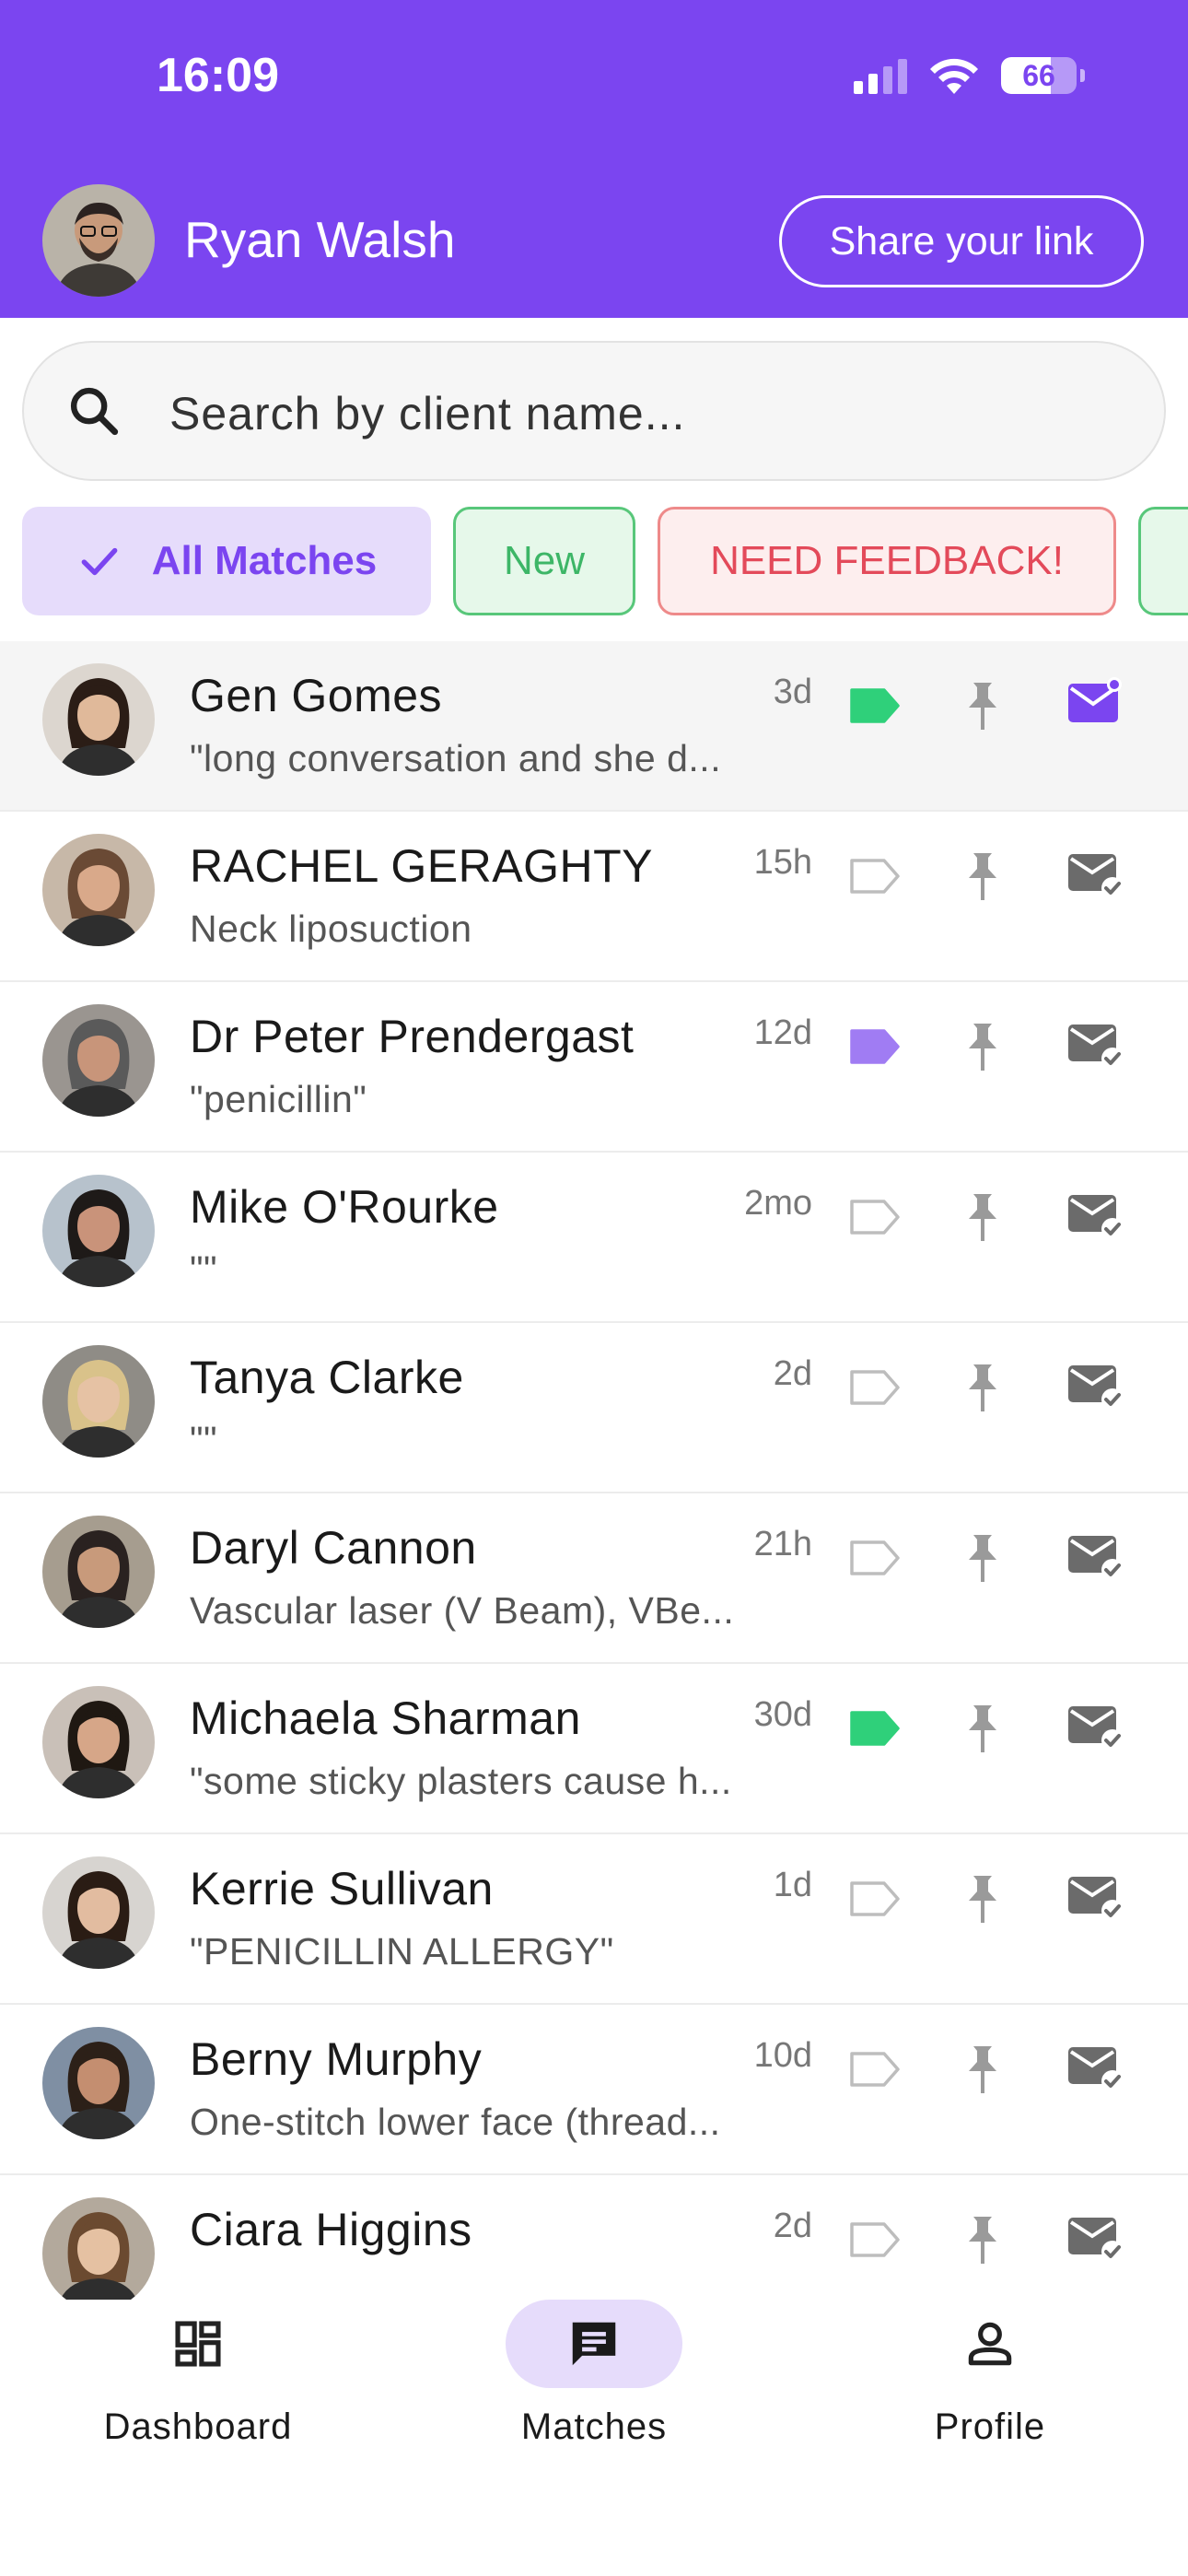  What do you see at coordinates (198, 2392) in the screenshot?
I see `nav-dashboard: Dashboard` at bounding box center [198, 2392].